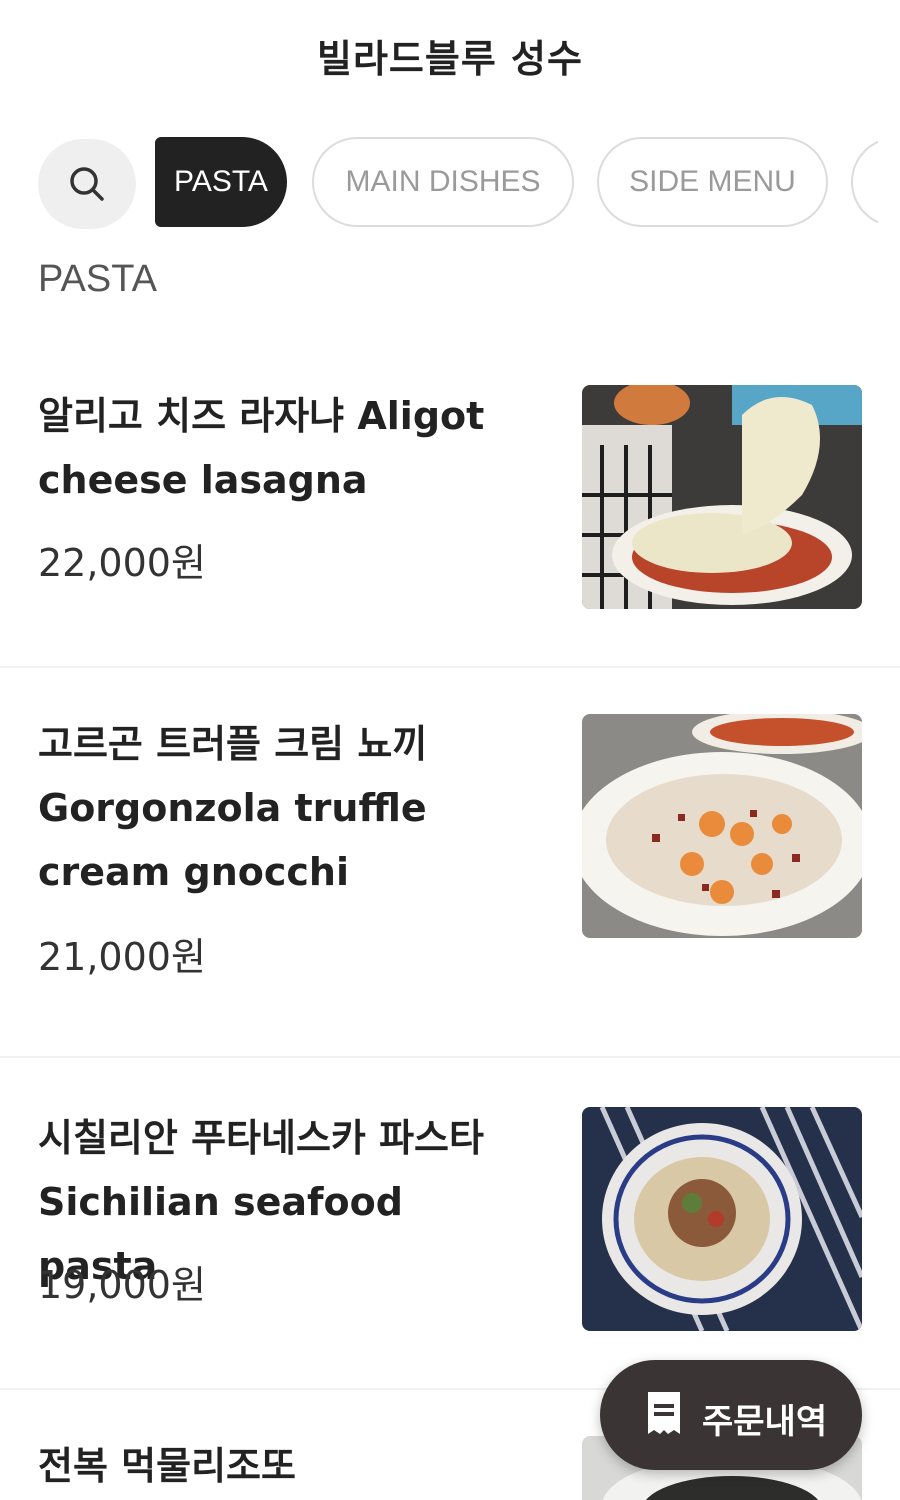  What do you see at coordinates (450, 59) in the screenshot?
I see `page-title: 빌라드블루 성수` at bounding box center [450, 59].